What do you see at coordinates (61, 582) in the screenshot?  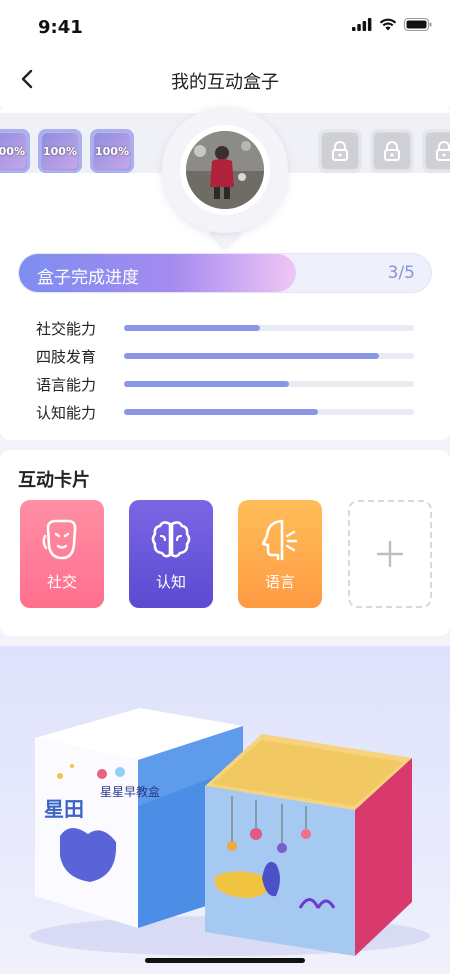 I see `card-label: 社交` at bounding box center [61, 582].